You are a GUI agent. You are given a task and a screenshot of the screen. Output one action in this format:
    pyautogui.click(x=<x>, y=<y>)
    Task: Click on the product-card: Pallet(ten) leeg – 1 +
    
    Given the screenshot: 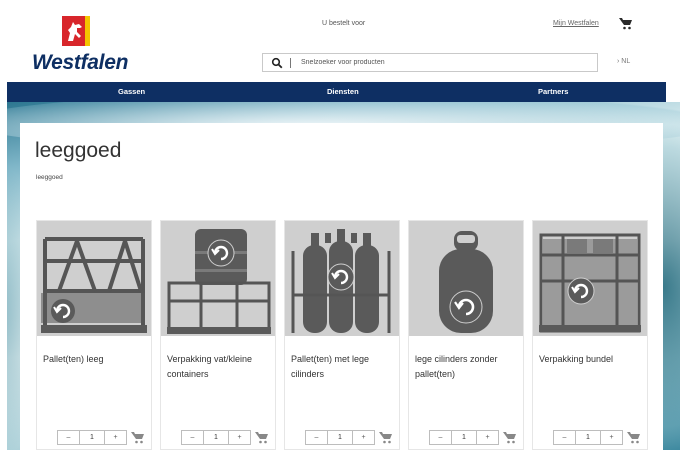 What is the action you would take?
    pyautogui.click(x=94, y=335)
    